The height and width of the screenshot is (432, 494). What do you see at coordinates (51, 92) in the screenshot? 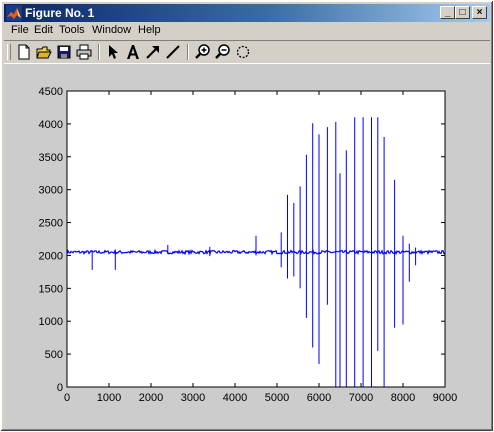
I see `y-tick-label: 4500` at bounding box center [51, 92].